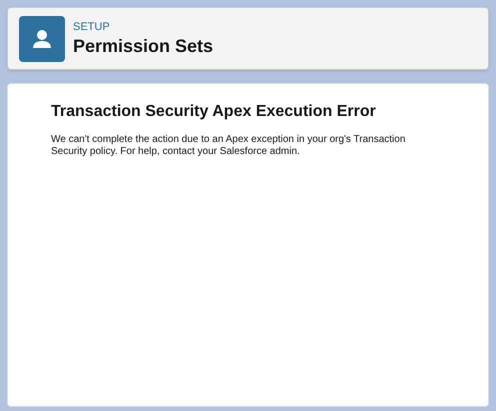 Image resolution: width=496 pixels, height=411 pixels. Describe the element at coordinates (42, 39) in the screenshot. I see `person-icon` at that location.